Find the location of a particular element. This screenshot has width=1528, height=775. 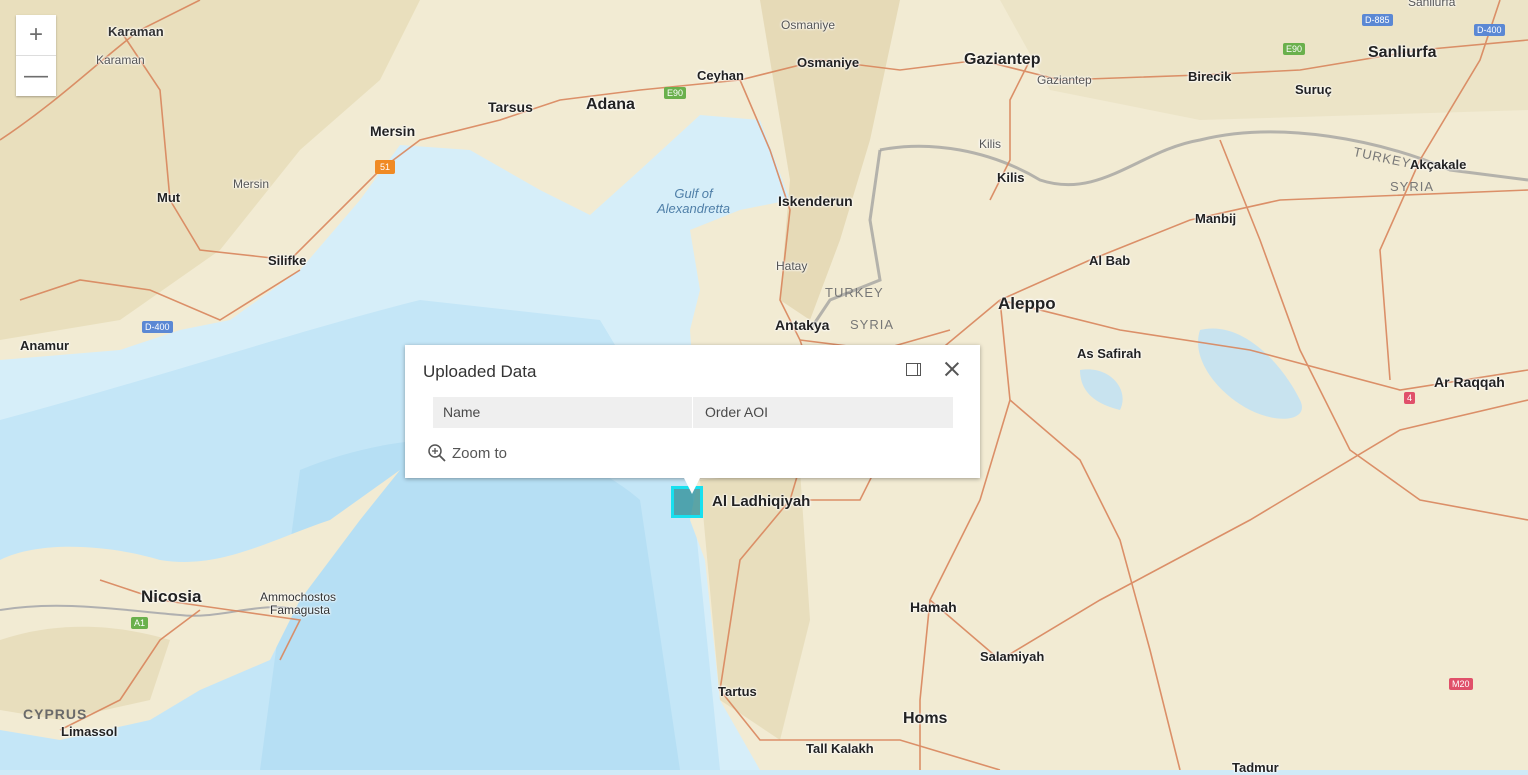

label-sanliurfa: Sanliurfa is located at coordinates (1402, 52).